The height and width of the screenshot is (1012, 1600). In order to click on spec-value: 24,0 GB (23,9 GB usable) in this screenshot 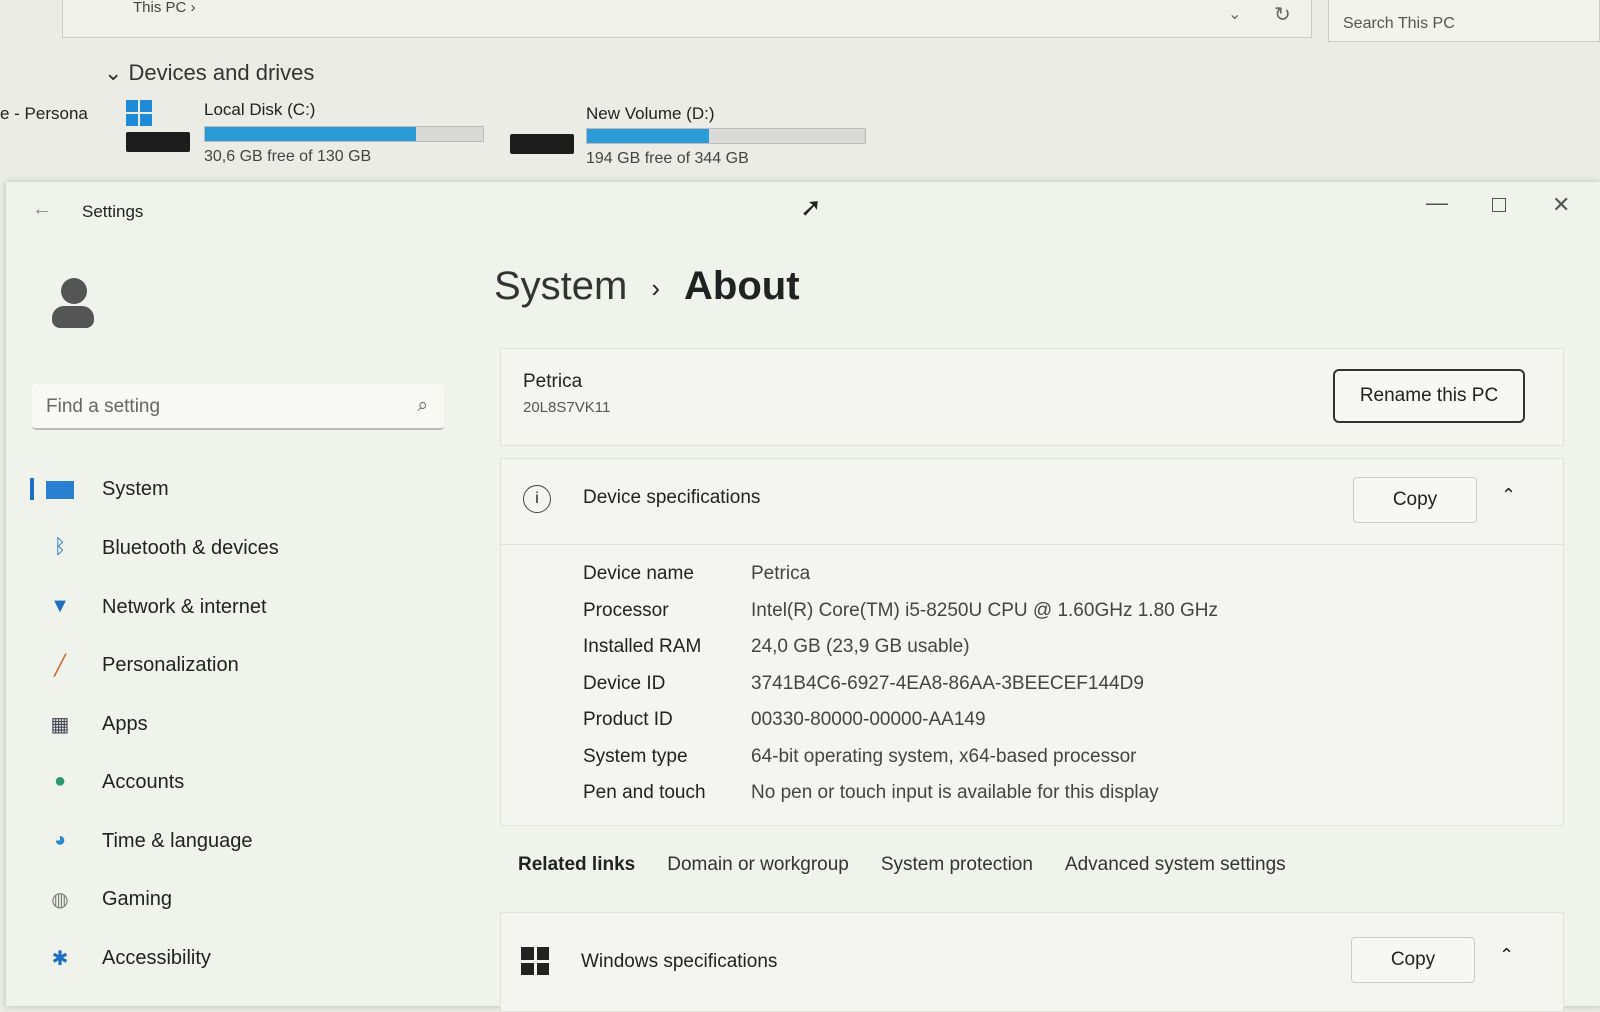, I will do `click(860, 646)`.